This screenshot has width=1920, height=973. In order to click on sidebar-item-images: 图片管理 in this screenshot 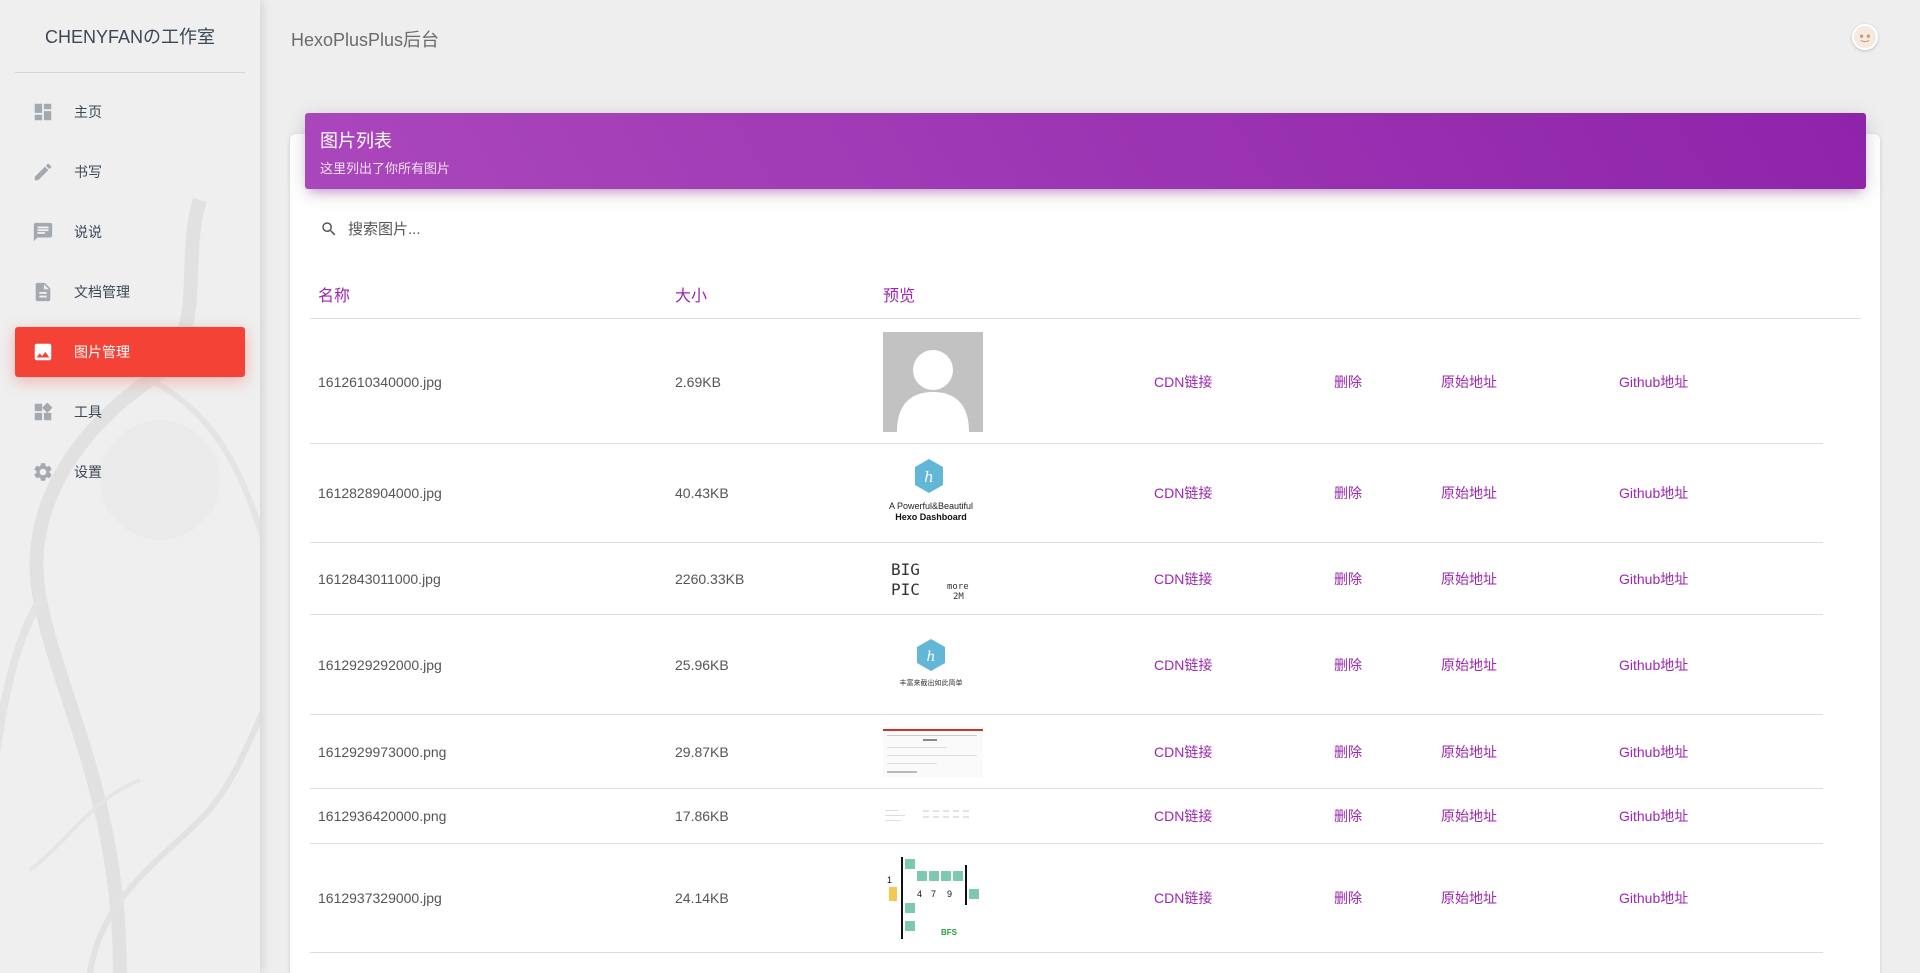, I will do `click(130, 352)`.